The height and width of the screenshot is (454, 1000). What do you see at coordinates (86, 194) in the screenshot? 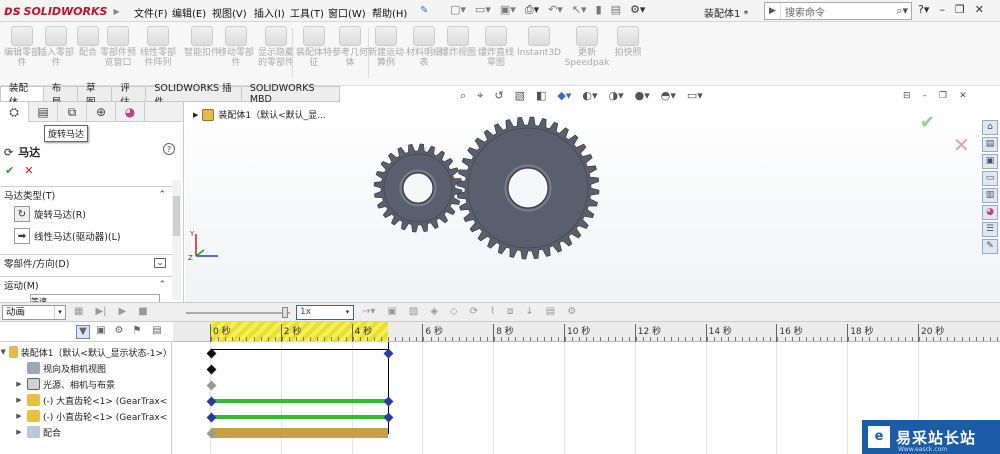
I see `section-motor-type: 马达类型(T) ⌃` at bounding box center [86, 194].